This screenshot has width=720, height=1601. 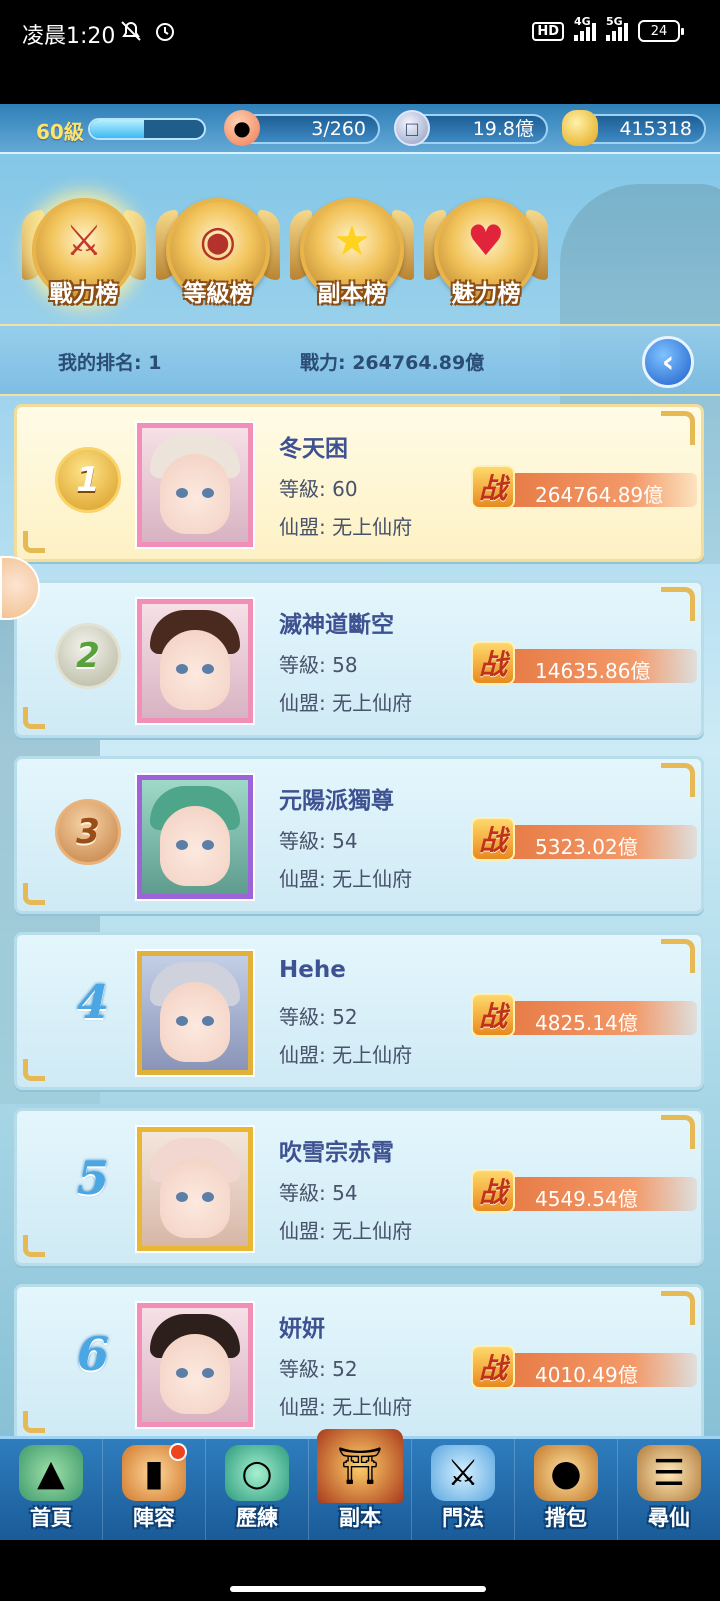 I want to click on power-value: 264764.89億, so click(x=599, y=495).